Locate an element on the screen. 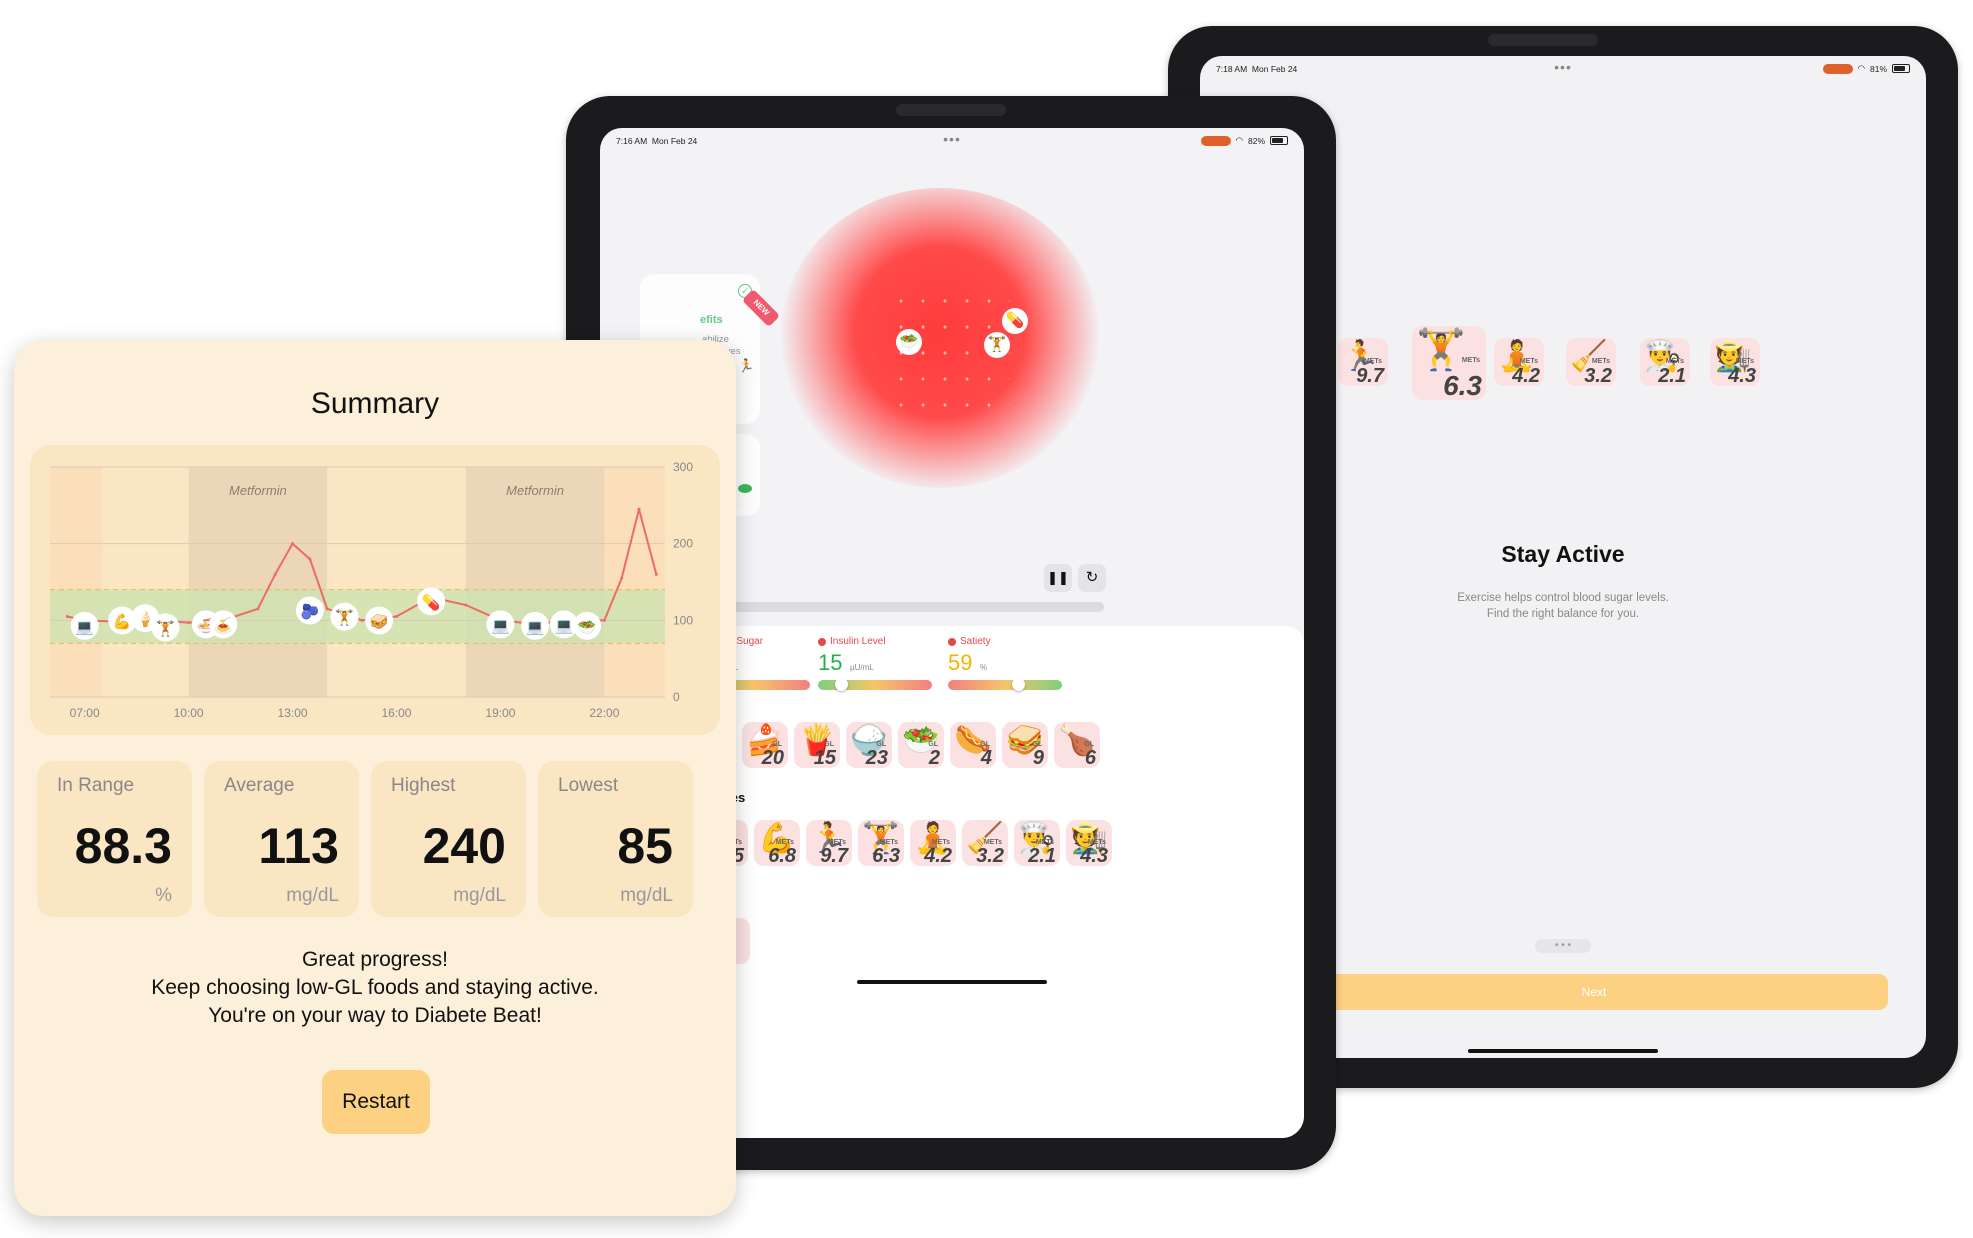 The image size is (1973, 1238). green-disc-icon is located at coordinates (745, 488).